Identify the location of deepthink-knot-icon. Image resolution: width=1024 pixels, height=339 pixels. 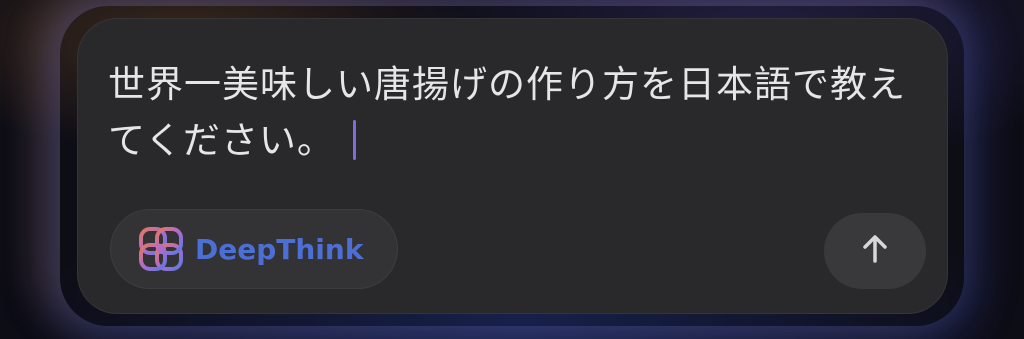
(161, 249).